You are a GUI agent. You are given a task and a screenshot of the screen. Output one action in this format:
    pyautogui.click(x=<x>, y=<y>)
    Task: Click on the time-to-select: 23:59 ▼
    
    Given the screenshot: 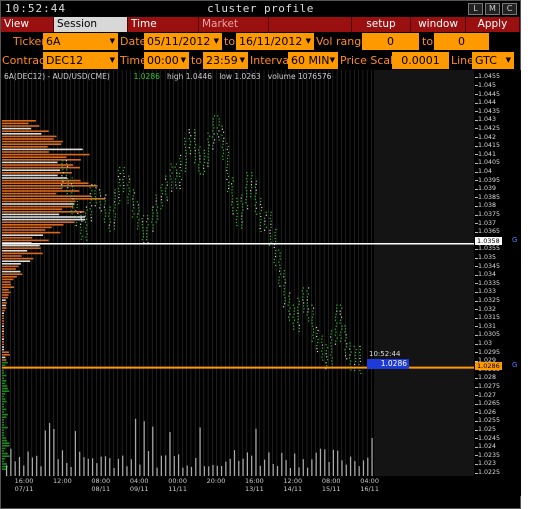 What is the action you would take?
    pyautogui.click(x=225, y=60)
    